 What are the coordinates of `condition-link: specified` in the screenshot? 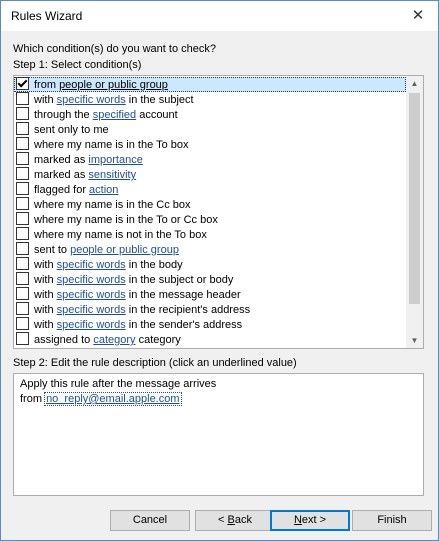 It's located at (114, 115).